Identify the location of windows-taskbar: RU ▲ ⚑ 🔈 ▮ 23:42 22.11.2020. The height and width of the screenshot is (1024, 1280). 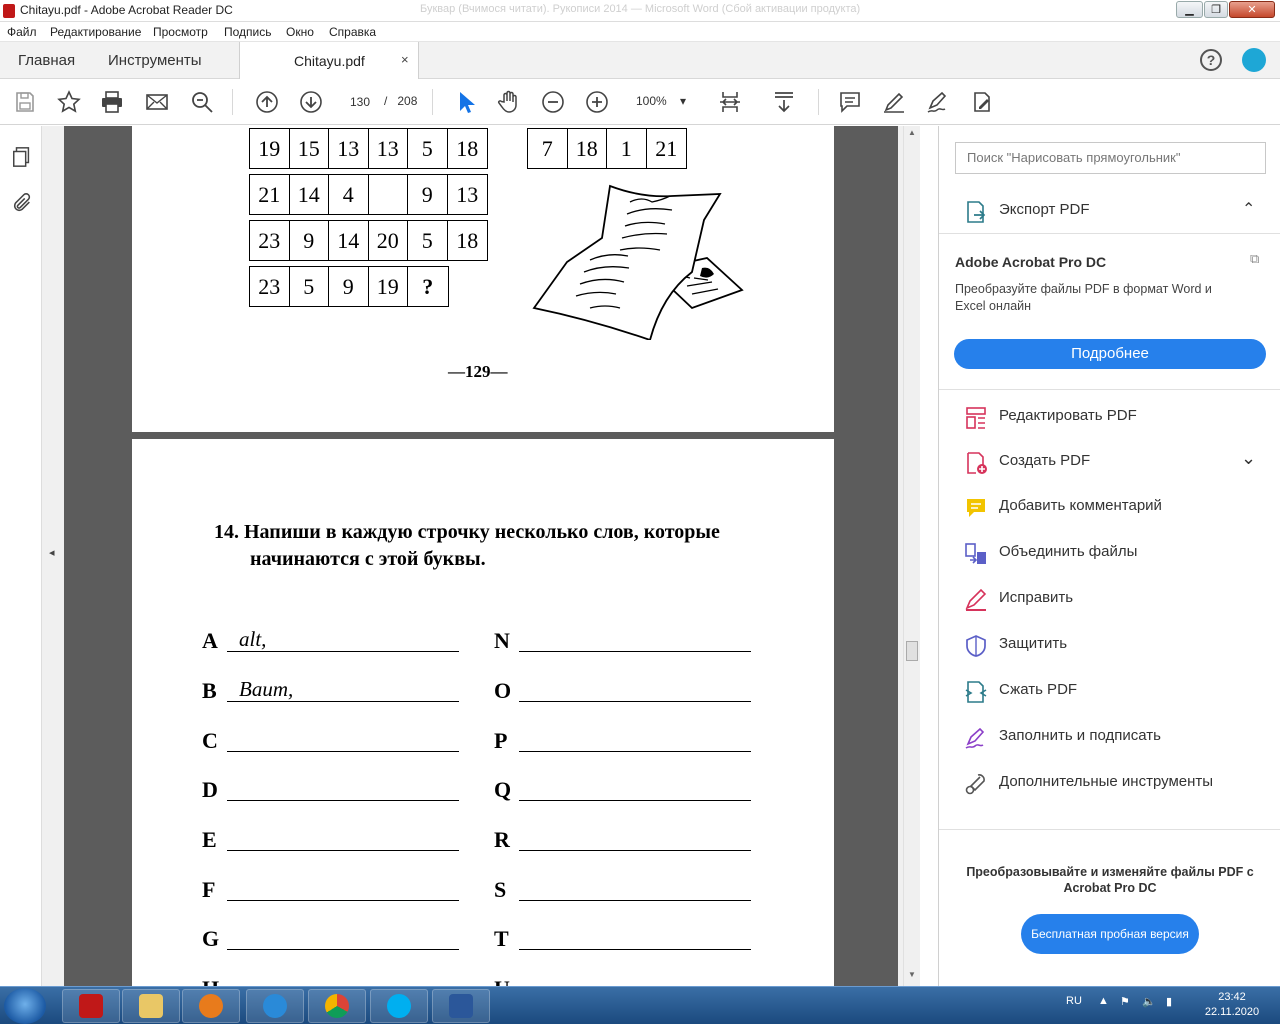
(640, 1005).